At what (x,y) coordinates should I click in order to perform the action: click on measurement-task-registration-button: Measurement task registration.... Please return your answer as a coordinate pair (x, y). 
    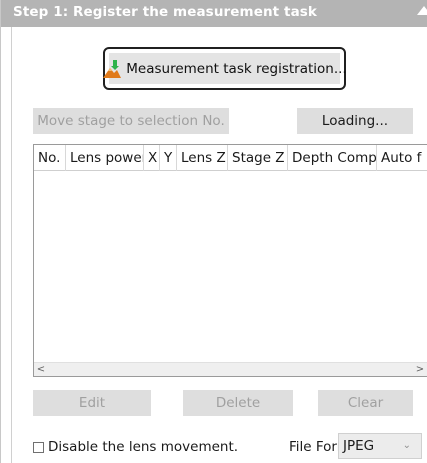
    Looking at the image, I should click on (225, 68).